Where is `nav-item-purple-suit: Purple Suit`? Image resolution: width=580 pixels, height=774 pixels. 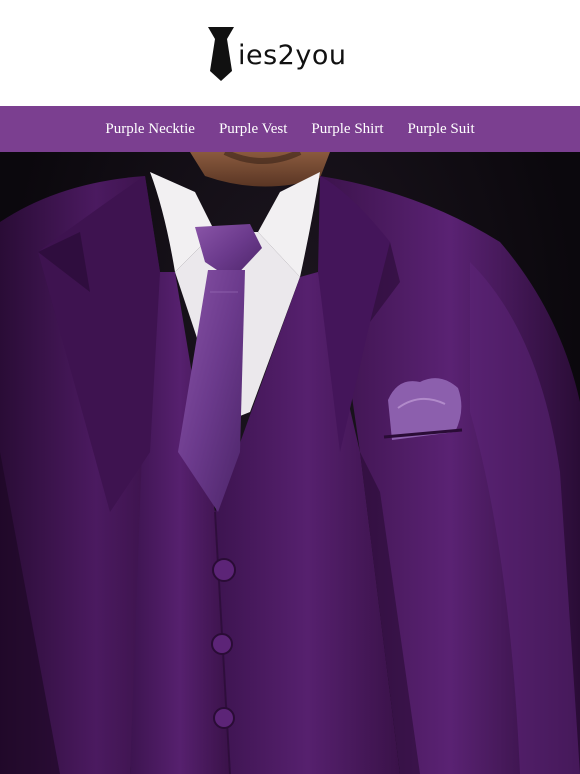 nav-item-purple-suit: Purple Suit is located at coordinates (441, 129).